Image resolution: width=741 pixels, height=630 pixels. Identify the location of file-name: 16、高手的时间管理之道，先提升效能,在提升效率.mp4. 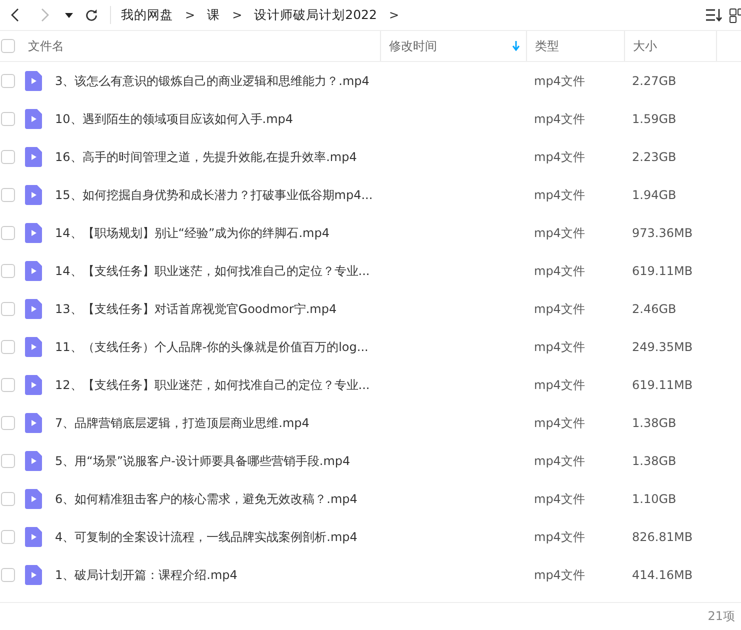
(290, 157).